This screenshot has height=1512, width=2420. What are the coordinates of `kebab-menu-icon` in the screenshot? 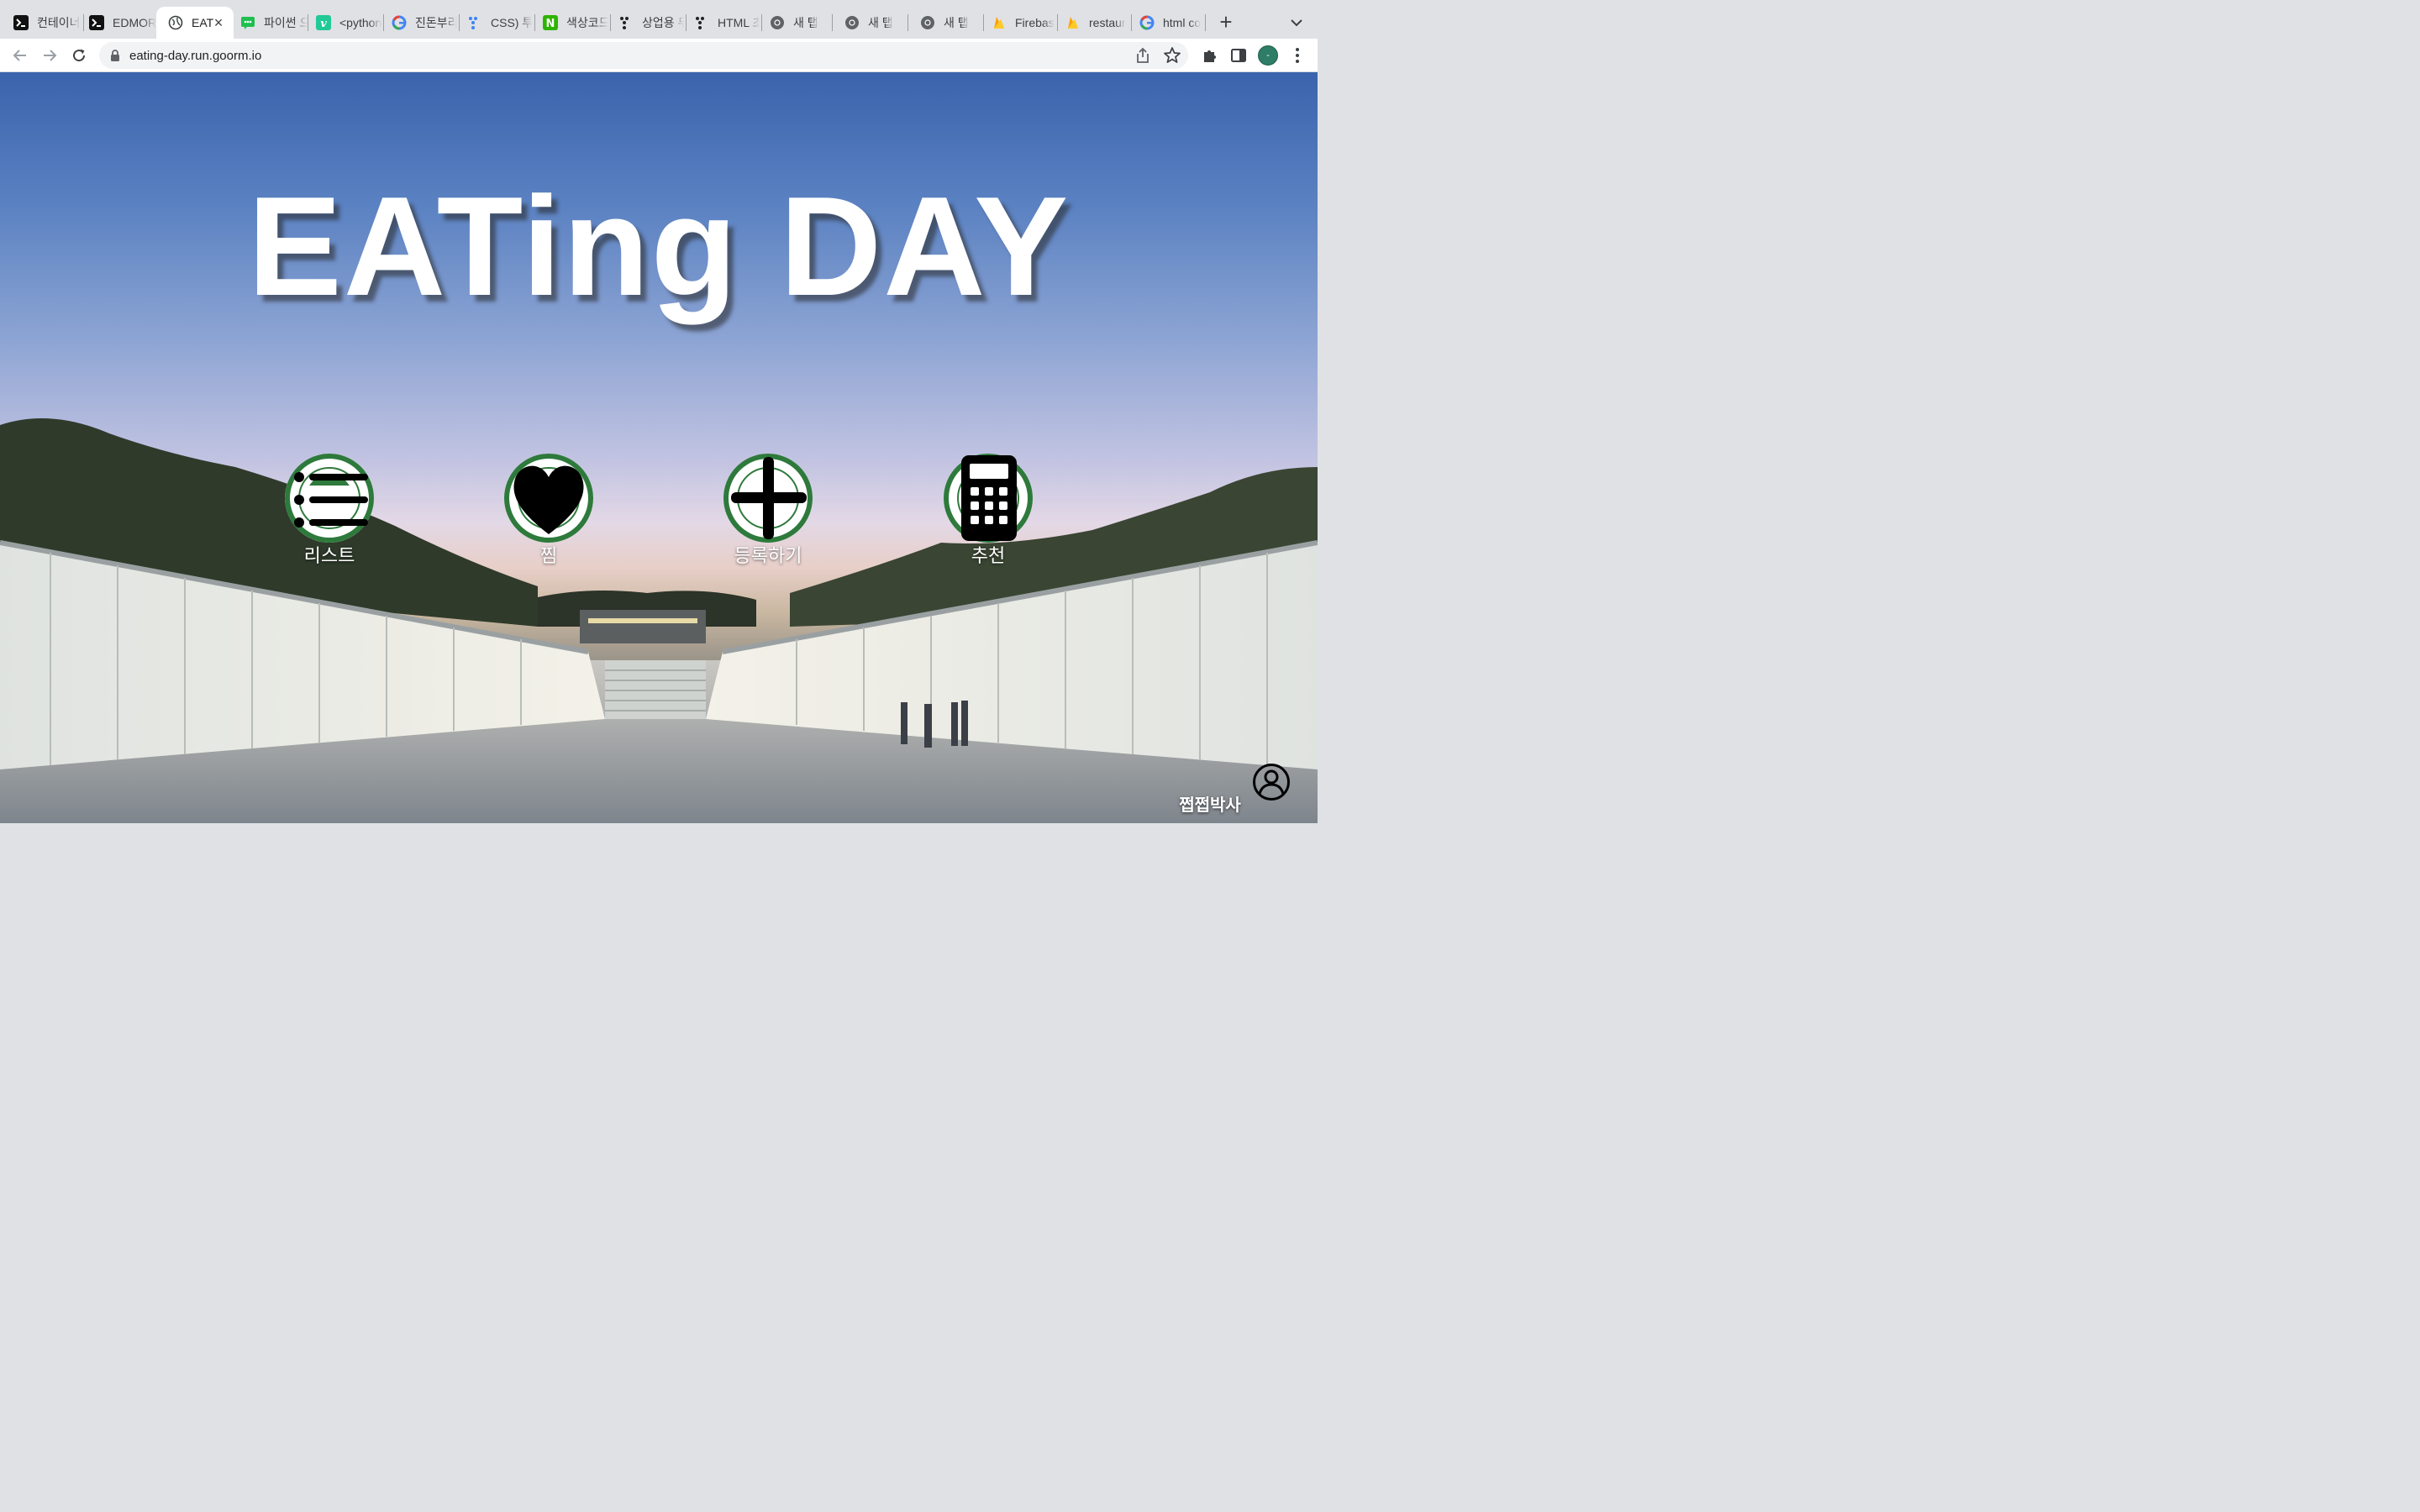 It's located at (1297, 55).